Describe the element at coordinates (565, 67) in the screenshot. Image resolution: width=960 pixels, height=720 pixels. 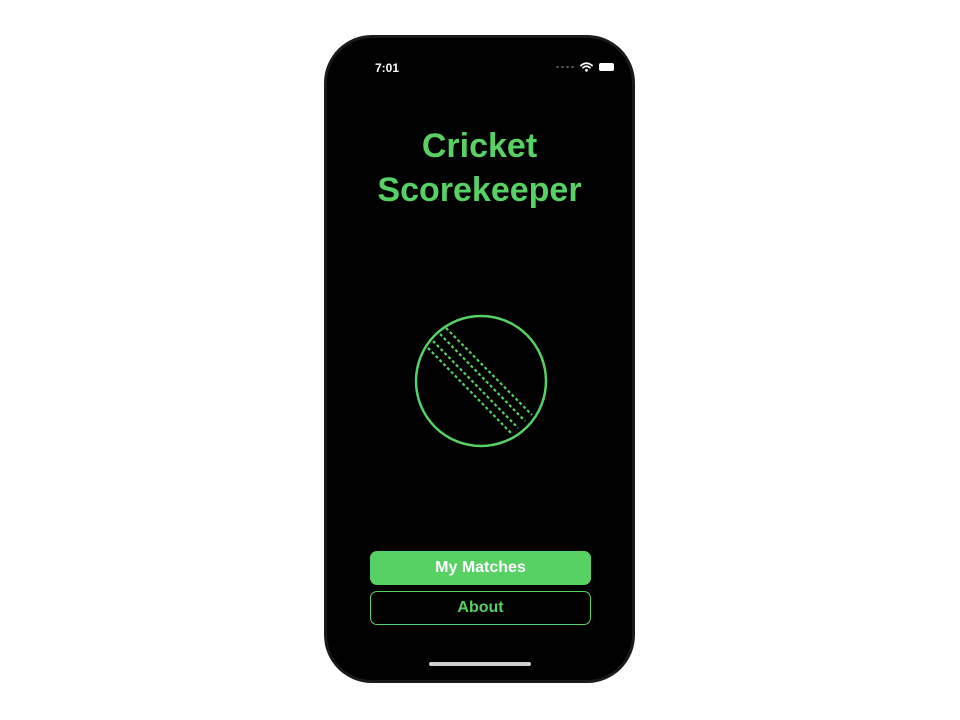
I see `cellular-signal-icon` at that location.